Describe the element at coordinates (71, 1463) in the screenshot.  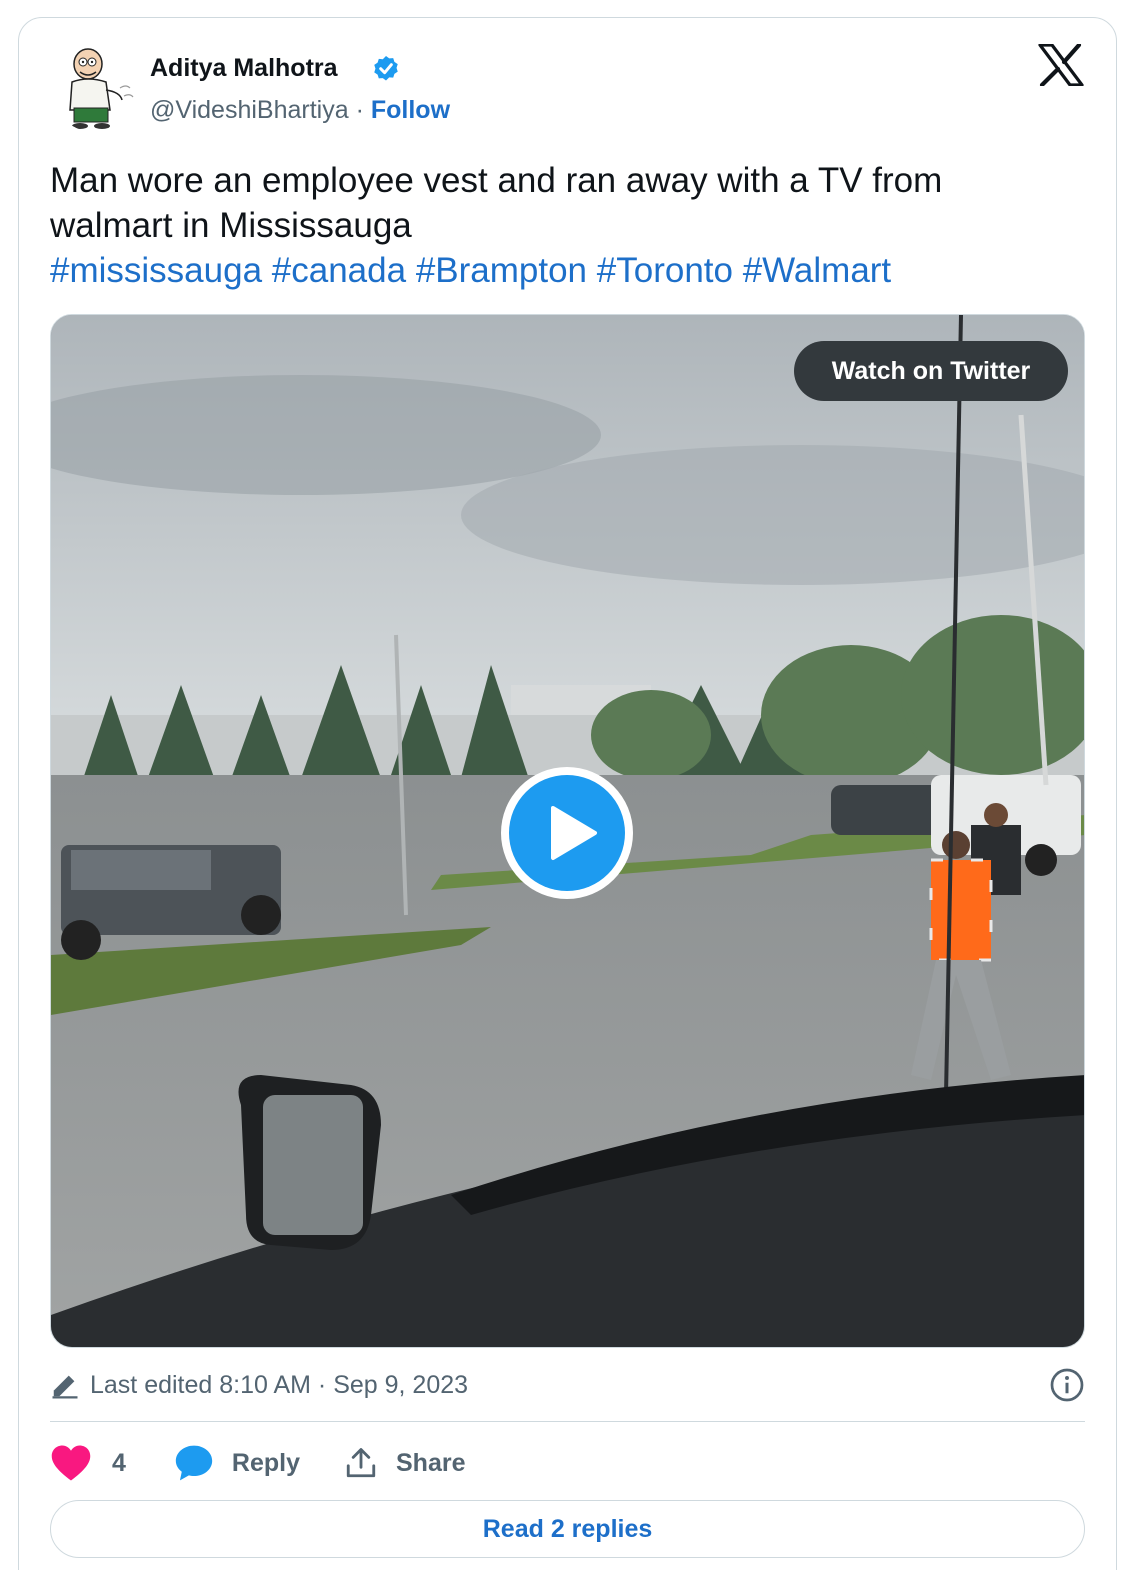
I see `heart-icon` at that location.